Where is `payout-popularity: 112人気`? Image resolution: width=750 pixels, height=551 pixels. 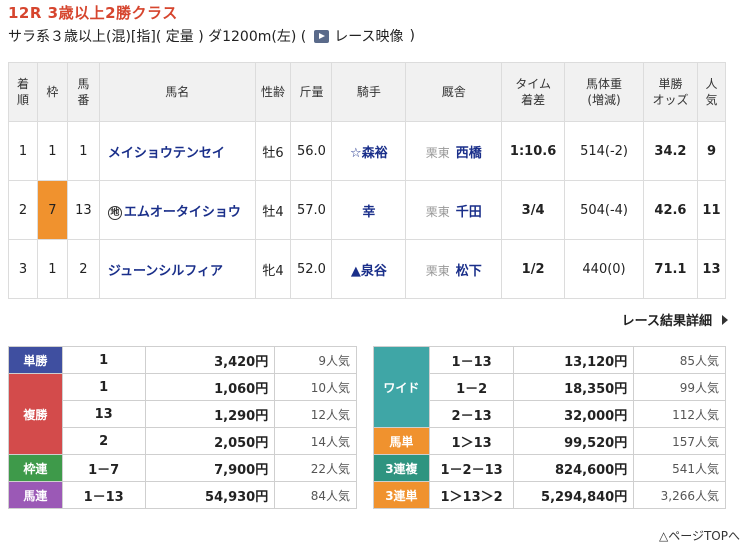
payout-popularity: 112人気 is located at coordinates (679, 414).